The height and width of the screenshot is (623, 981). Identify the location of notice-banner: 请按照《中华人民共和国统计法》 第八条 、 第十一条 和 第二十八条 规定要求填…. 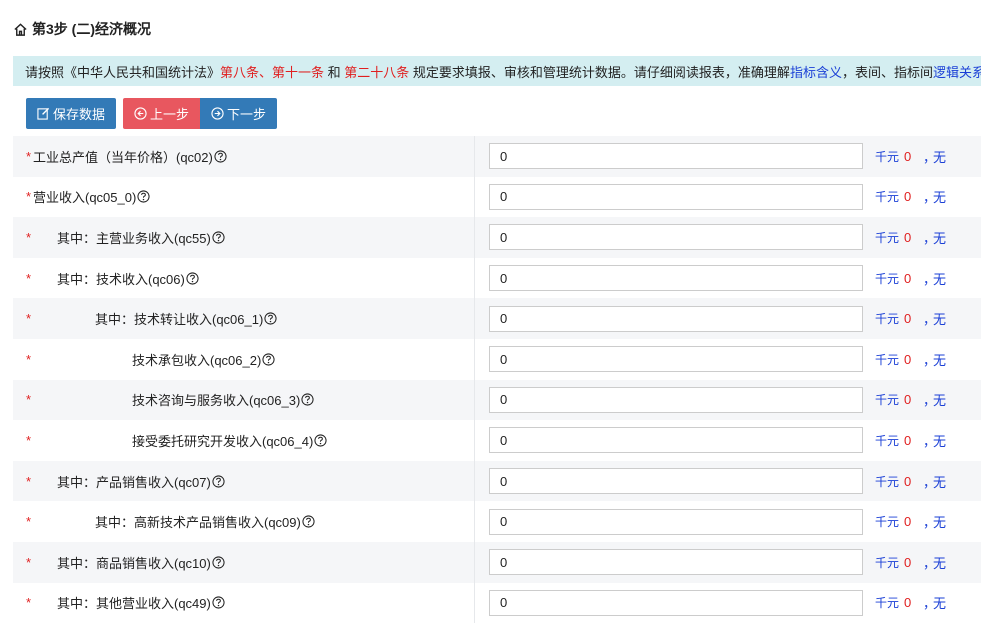
(497, 71).